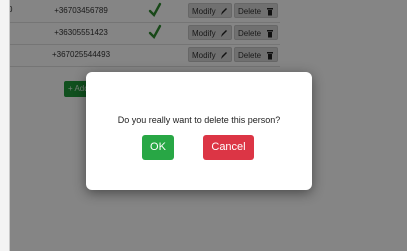  I want to click on cancel-button: Cancel, so click(228, 147).